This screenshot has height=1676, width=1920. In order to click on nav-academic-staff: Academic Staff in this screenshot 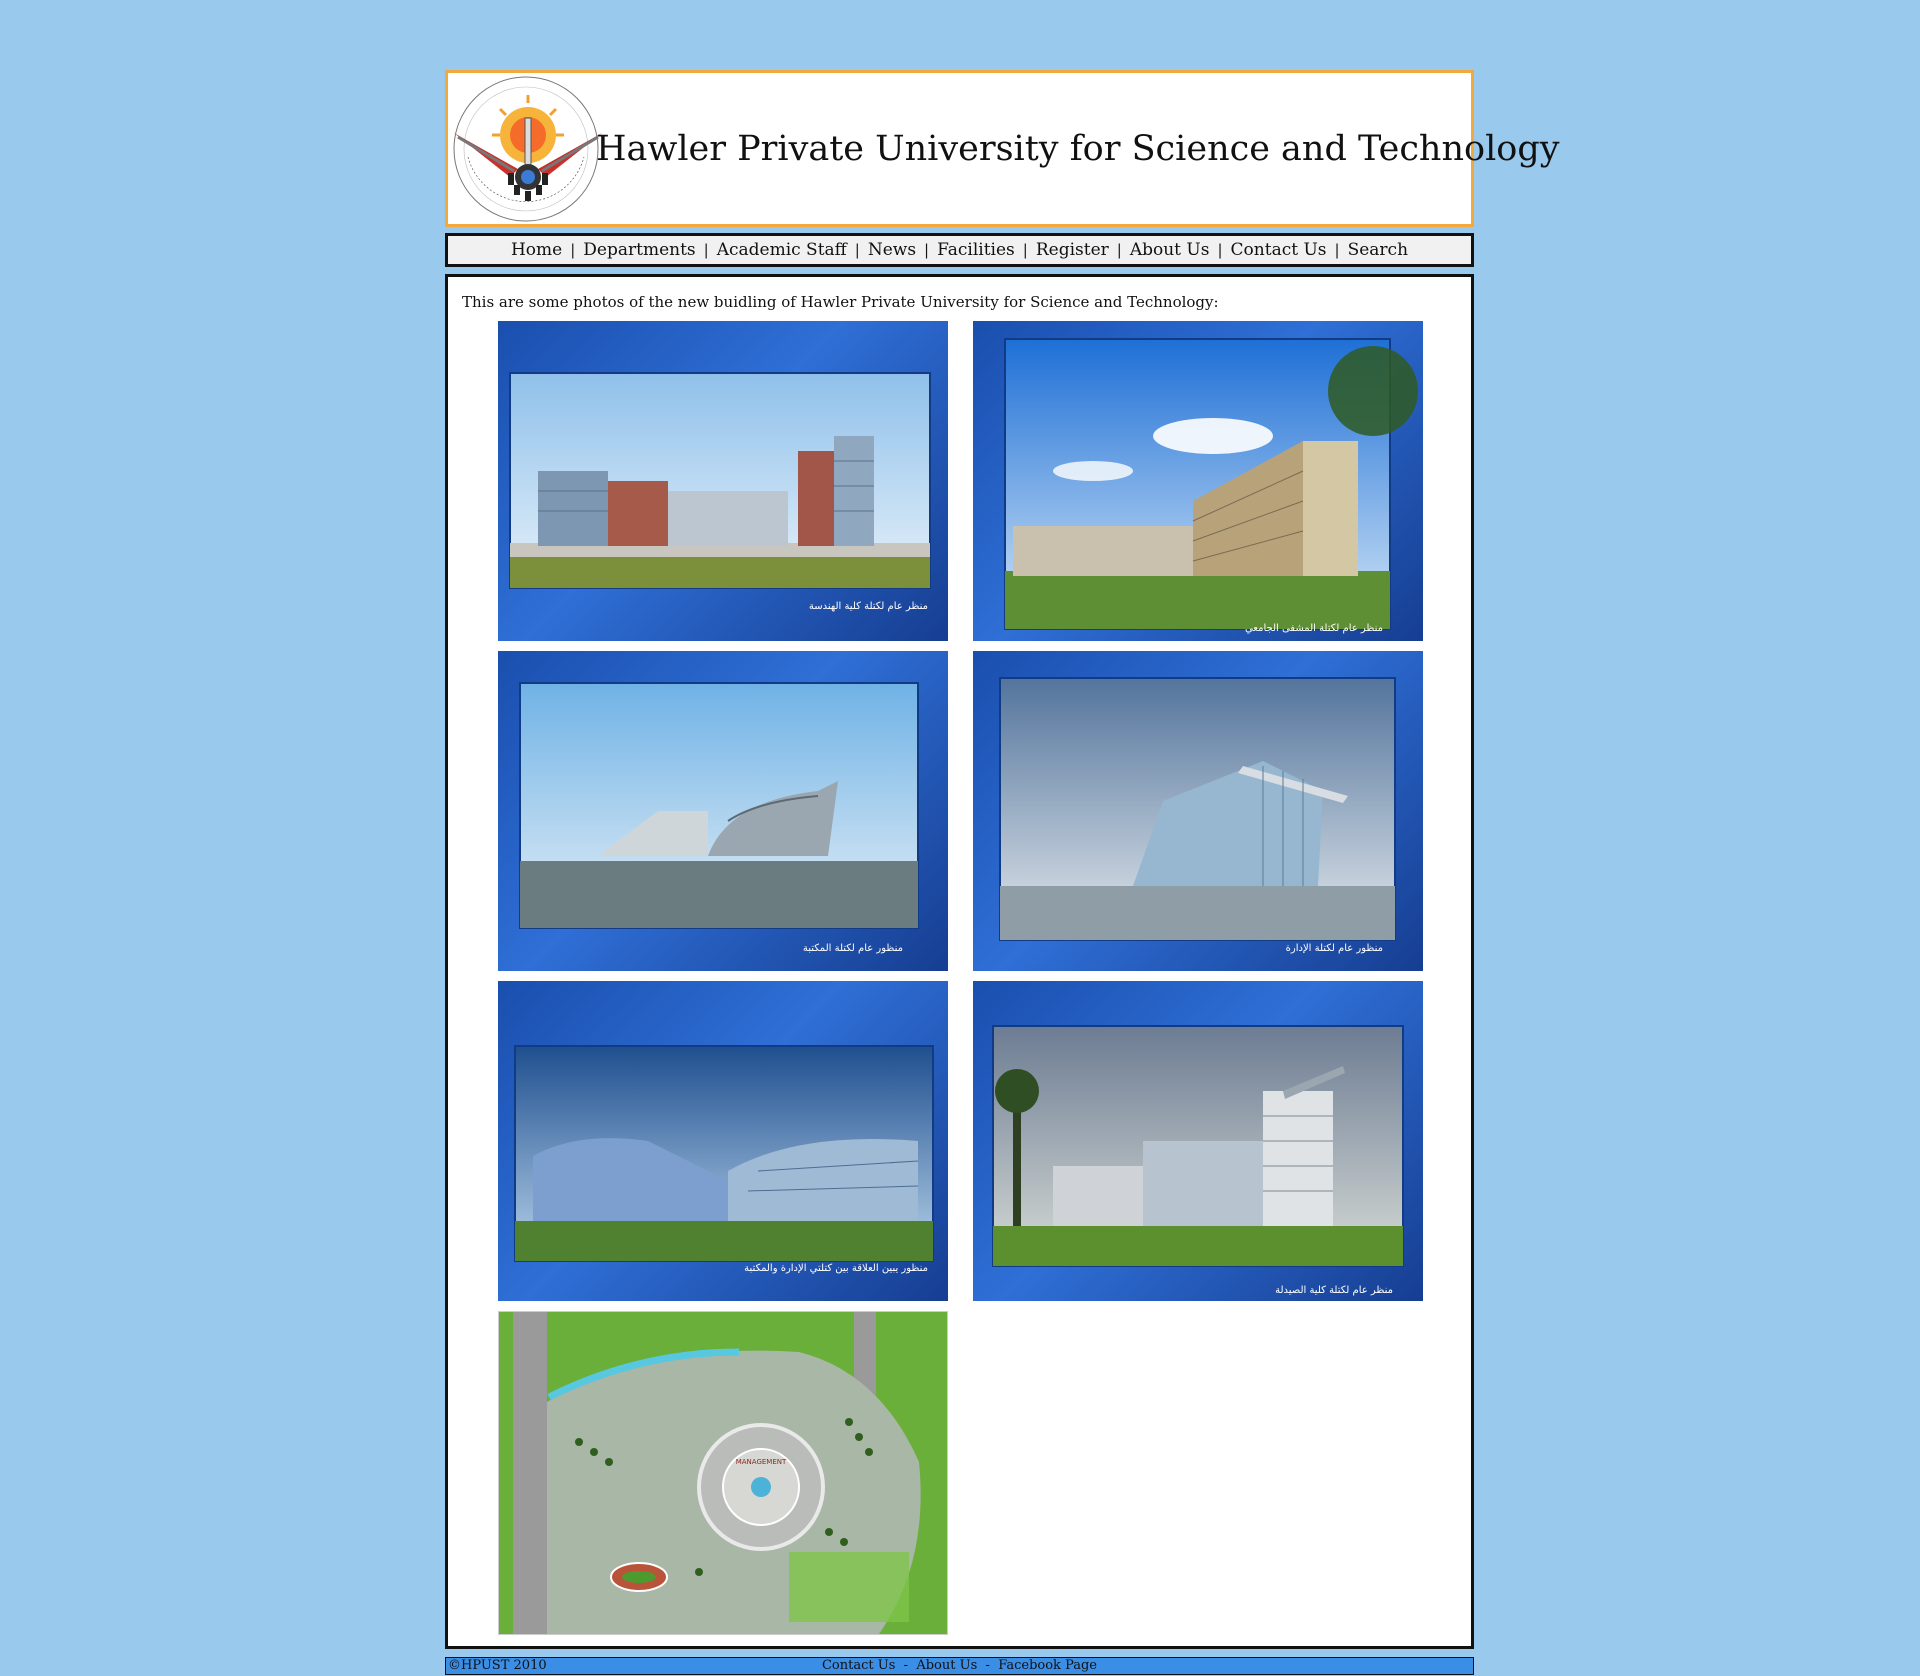, I will do `click(782, 250)`.